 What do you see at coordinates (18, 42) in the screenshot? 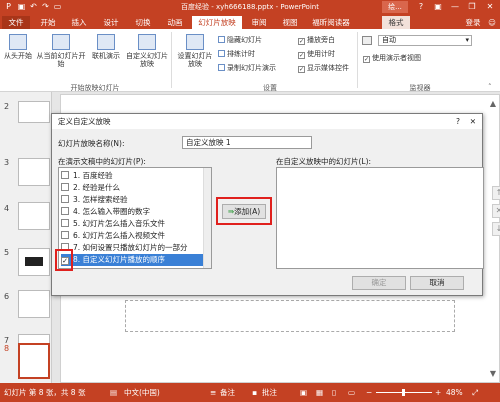
I see `slideshow-icon` at bounding box center [18, 42].